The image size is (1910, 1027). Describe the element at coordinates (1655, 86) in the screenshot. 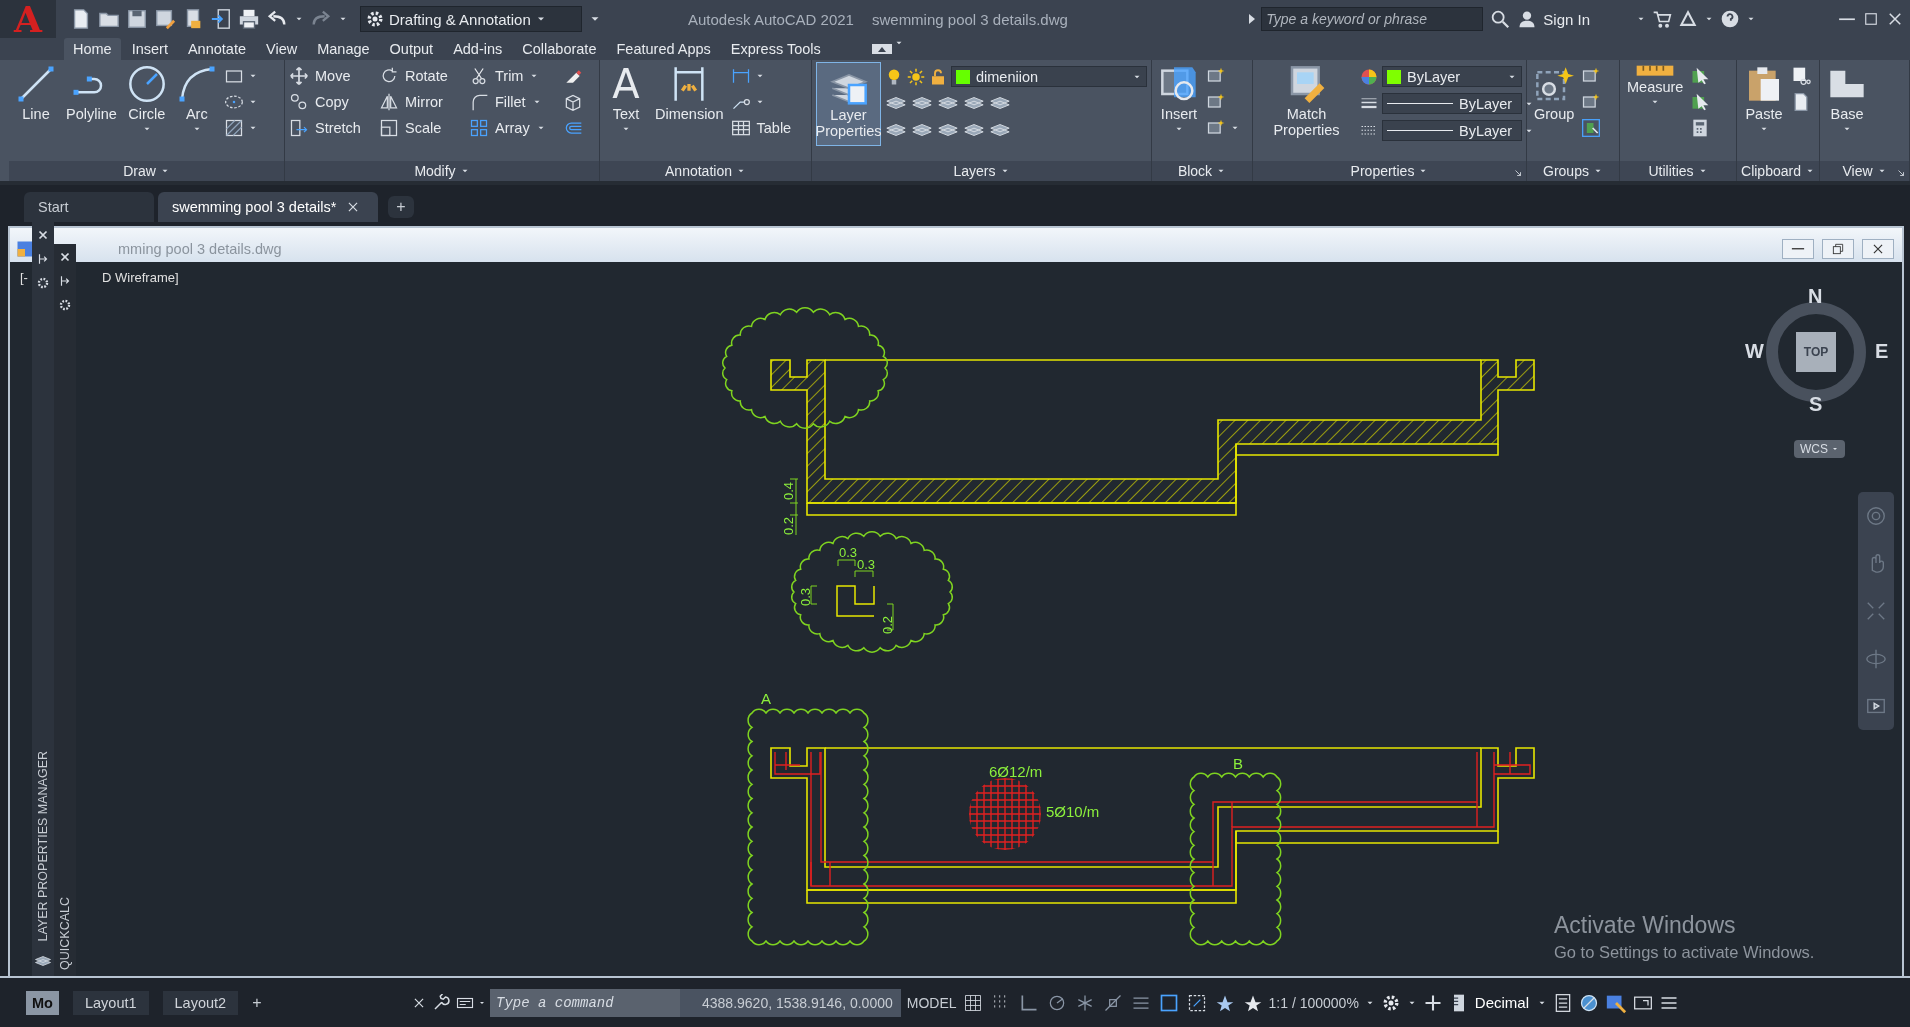

I see `tool-button: Measure` at that location.